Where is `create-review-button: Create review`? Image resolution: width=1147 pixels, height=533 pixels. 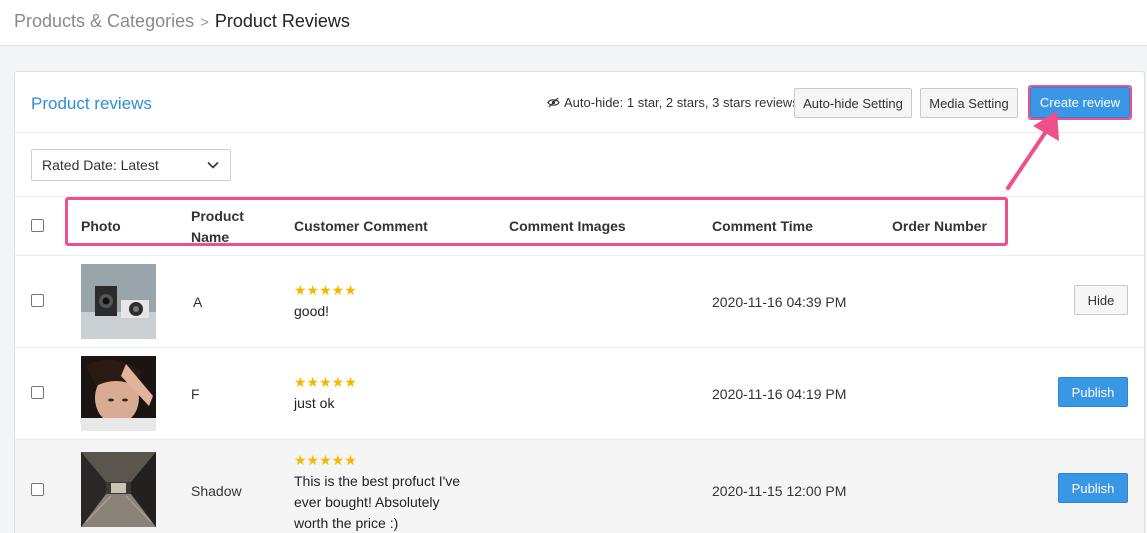 create-review-button: Create review is located at coordinates (1080, 102).